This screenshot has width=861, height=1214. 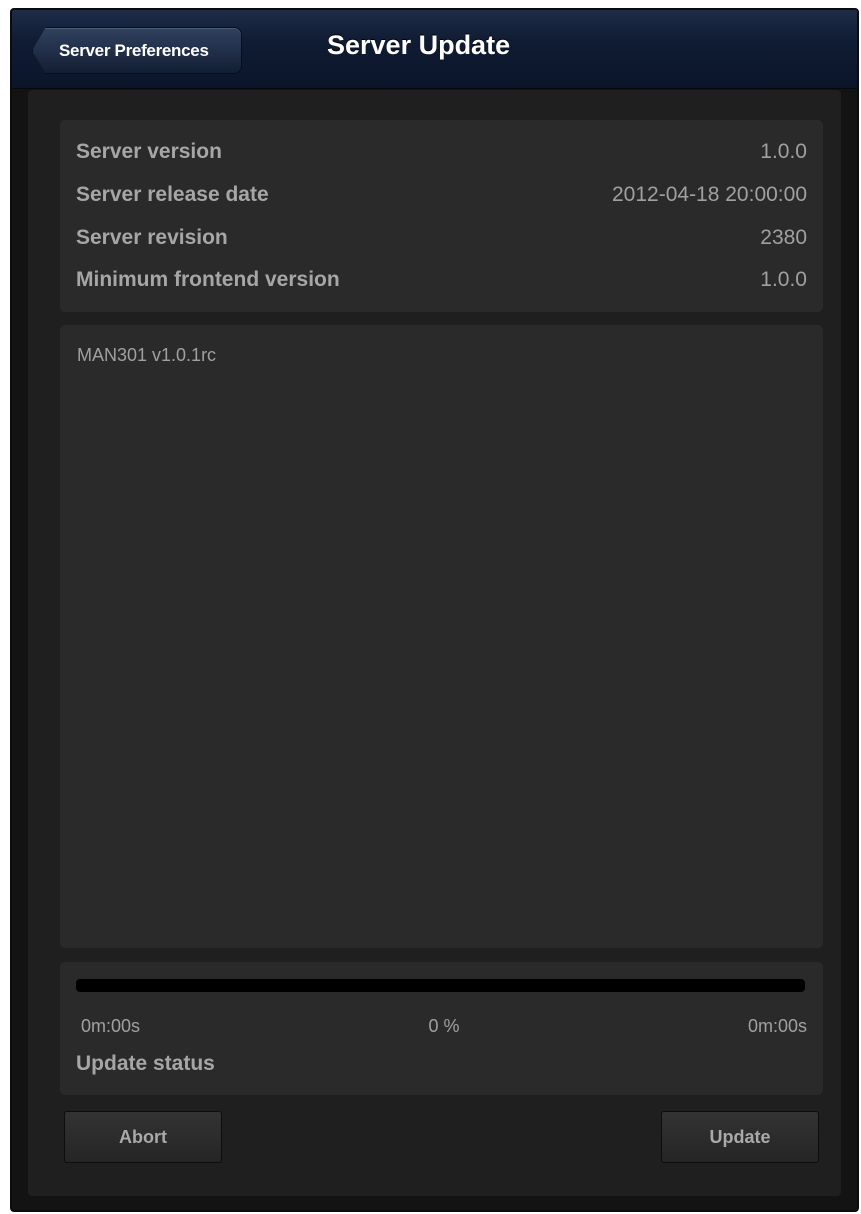 What do you see at coordinates (777, 1025) in the screenshot?
I see `remaining-time: 0m:00s` at bounding box center [777, 1025].